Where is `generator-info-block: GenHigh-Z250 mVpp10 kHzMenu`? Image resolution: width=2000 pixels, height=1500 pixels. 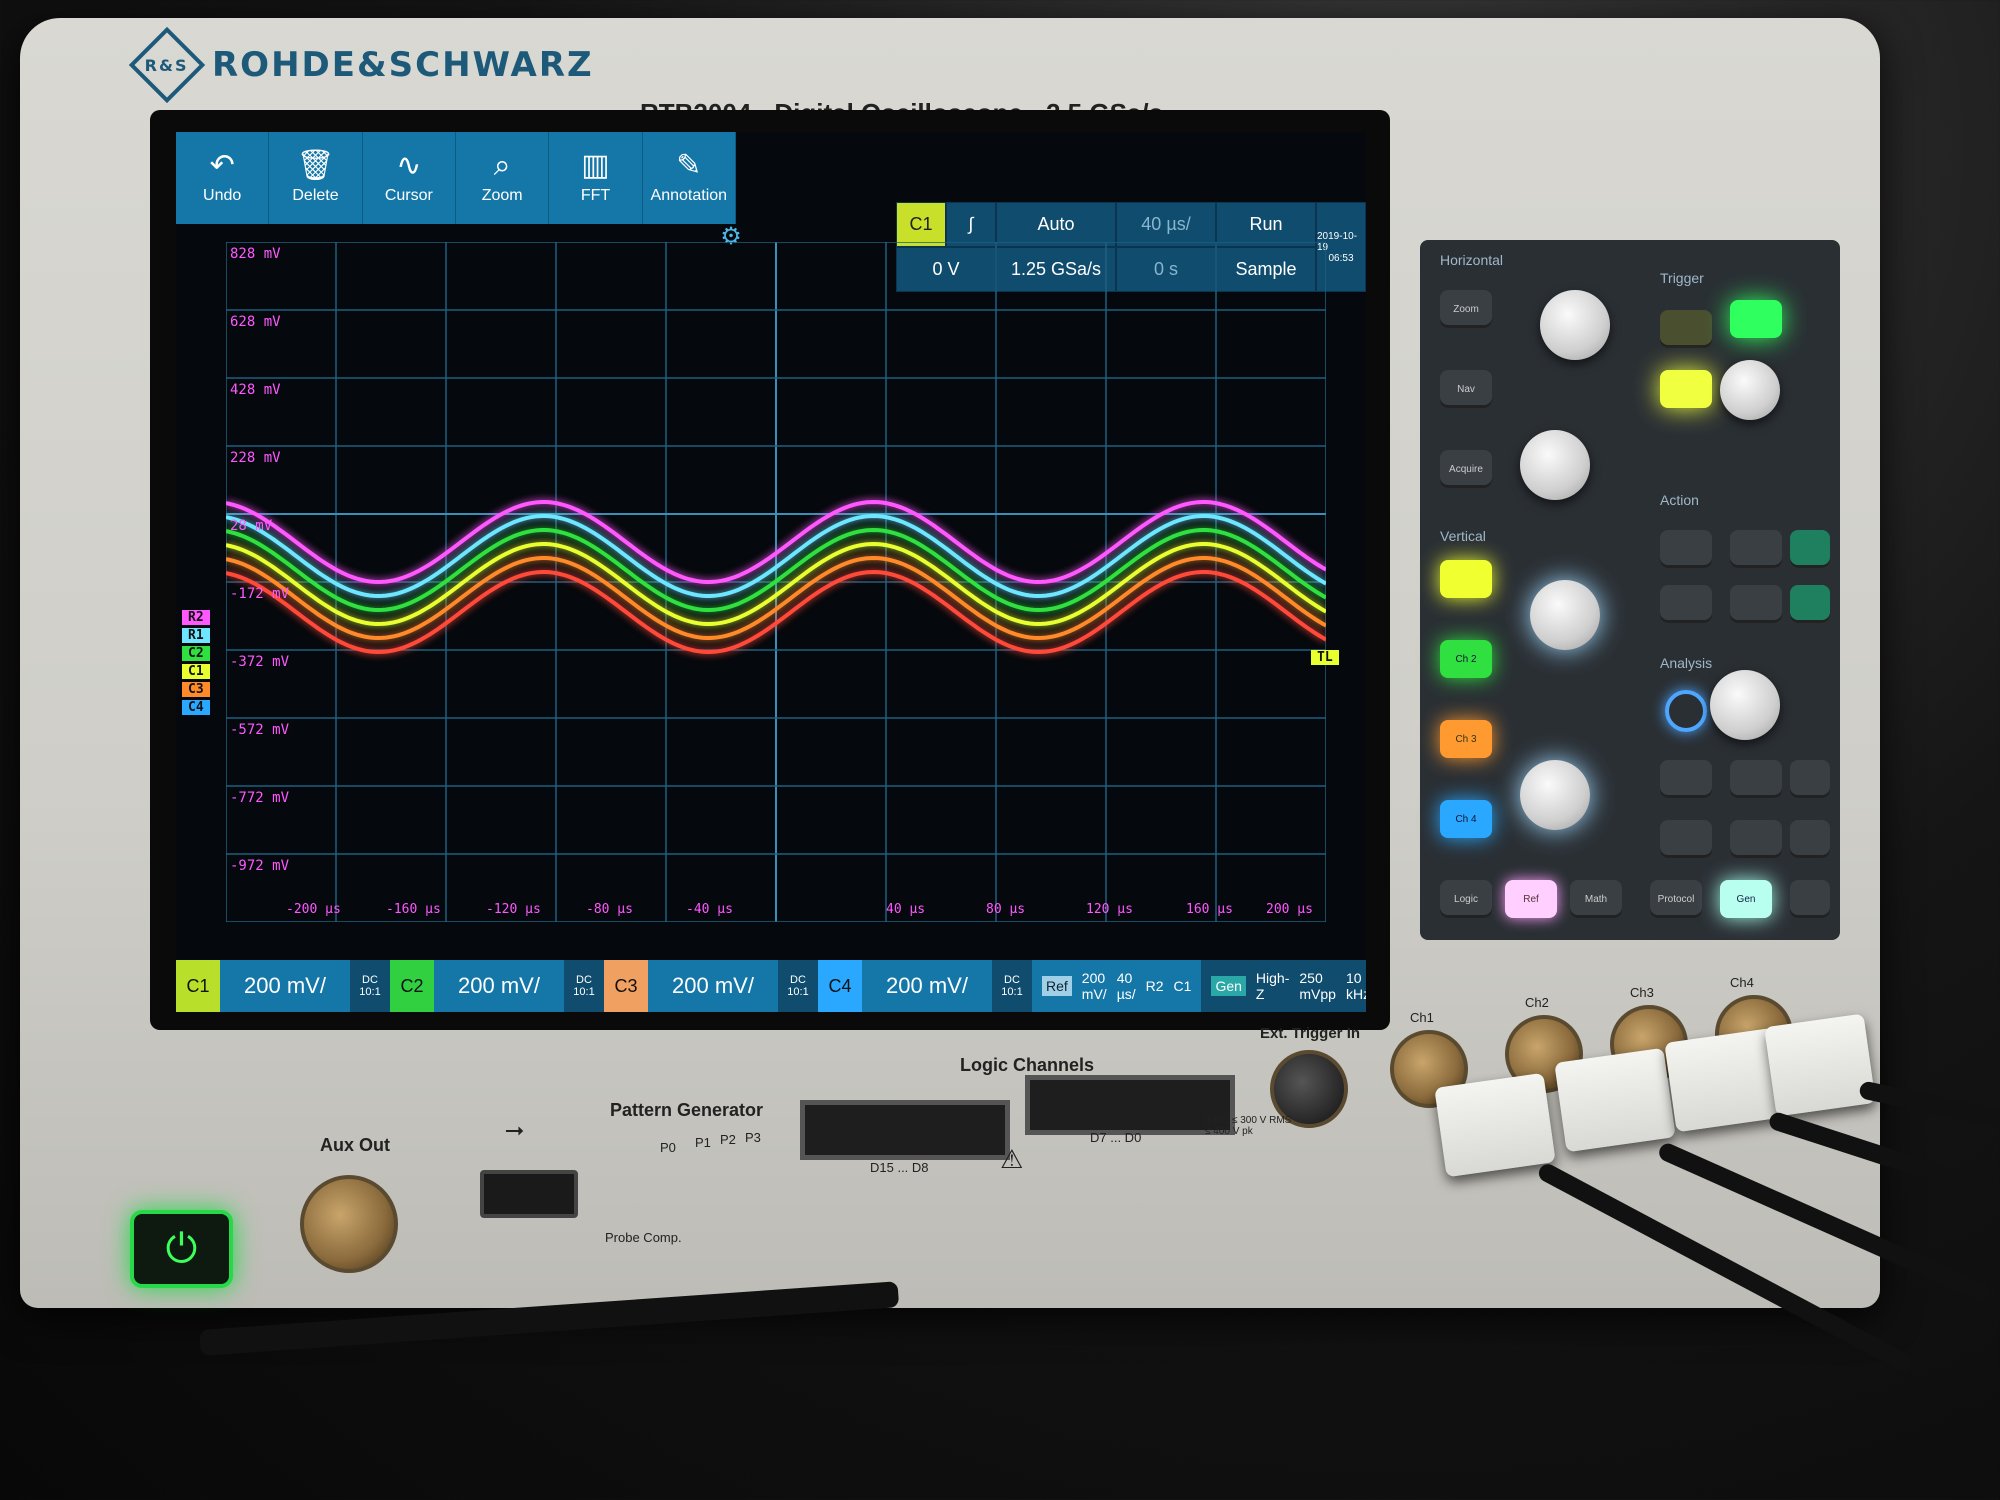 generator-info-block: GenHigh-Z250 mVpp10 kHzMenu is located at coordinates (1283, 986).